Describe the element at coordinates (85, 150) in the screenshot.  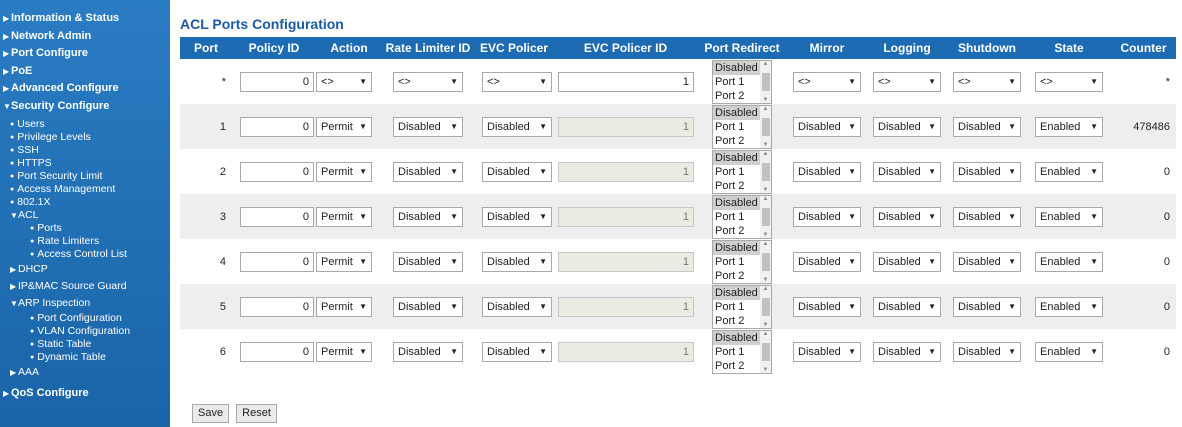
I see `nav-ssh: ● SSH` at that location.